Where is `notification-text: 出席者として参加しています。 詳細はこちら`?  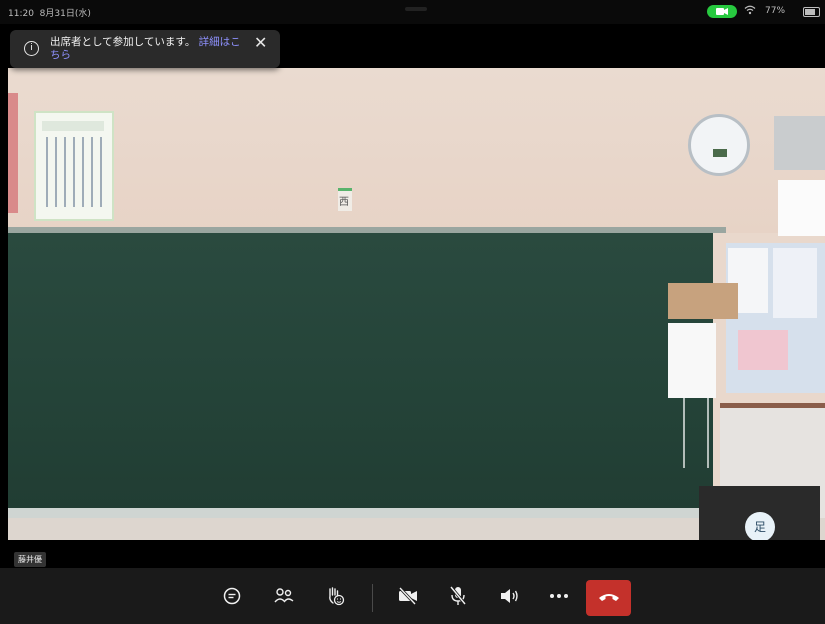
notification-text: 出席者として参加しています。 詳細はこちら is located at coordinates (145, 48).